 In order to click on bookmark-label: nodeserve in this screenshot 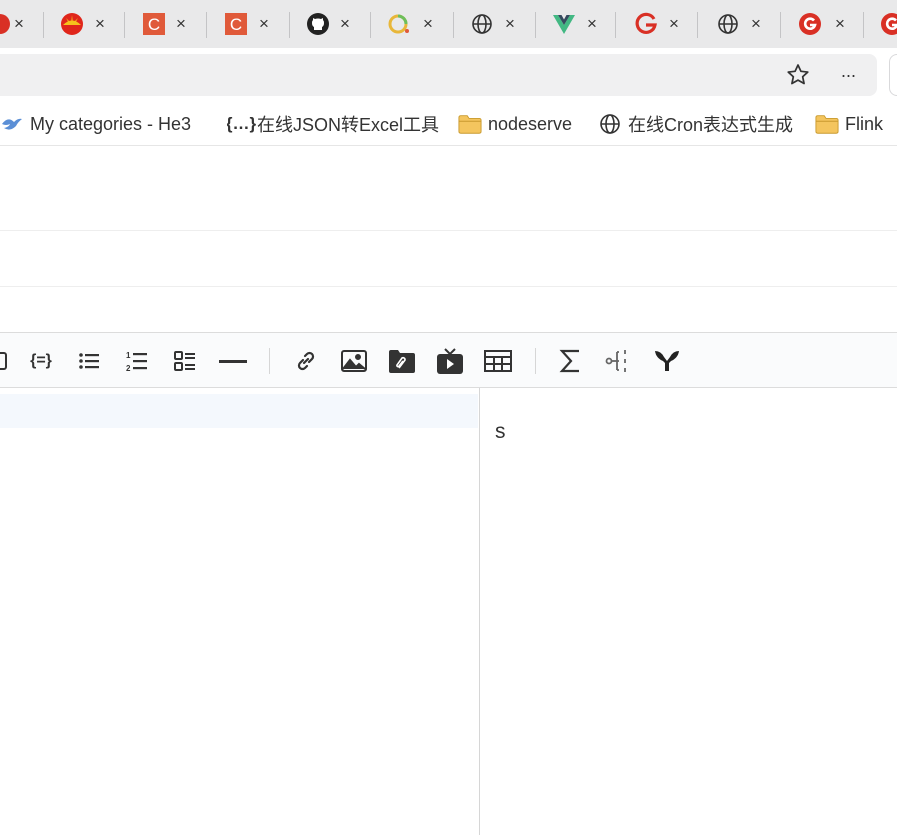, I will do `click(530, 123)`.